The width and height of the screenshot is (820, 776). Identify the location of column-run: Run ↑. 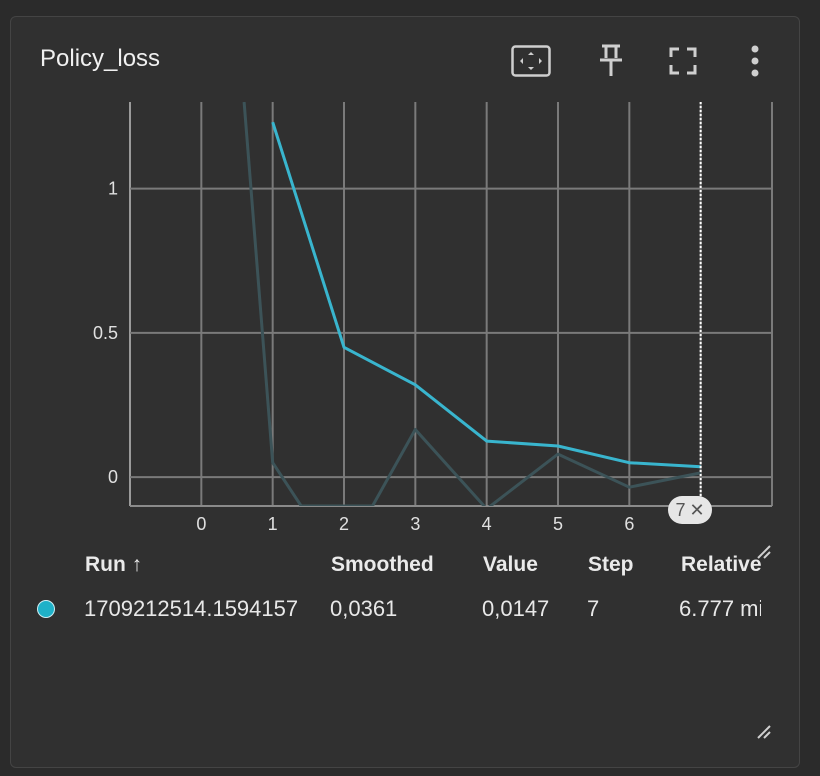
(113, 565).